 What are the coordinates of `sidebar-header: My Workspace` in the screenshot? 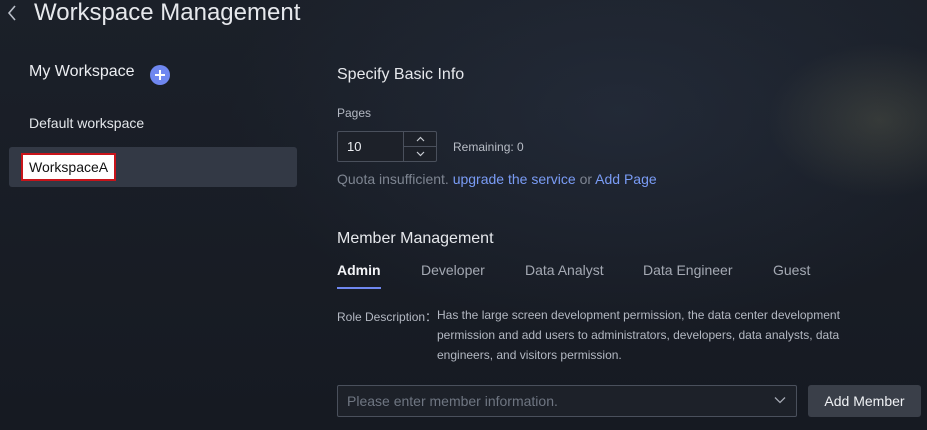 It's located at (82, 72).